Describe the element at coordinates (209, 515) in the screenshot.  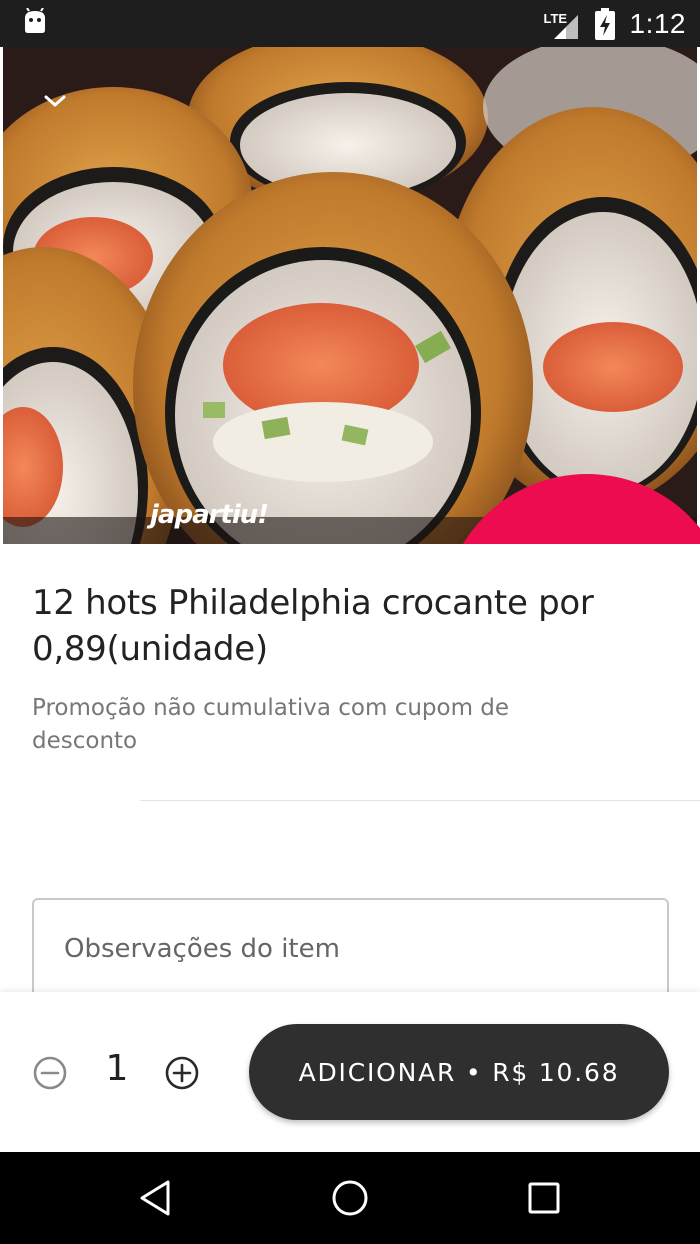
I see `brand-watermark: japartiu!` at that location.